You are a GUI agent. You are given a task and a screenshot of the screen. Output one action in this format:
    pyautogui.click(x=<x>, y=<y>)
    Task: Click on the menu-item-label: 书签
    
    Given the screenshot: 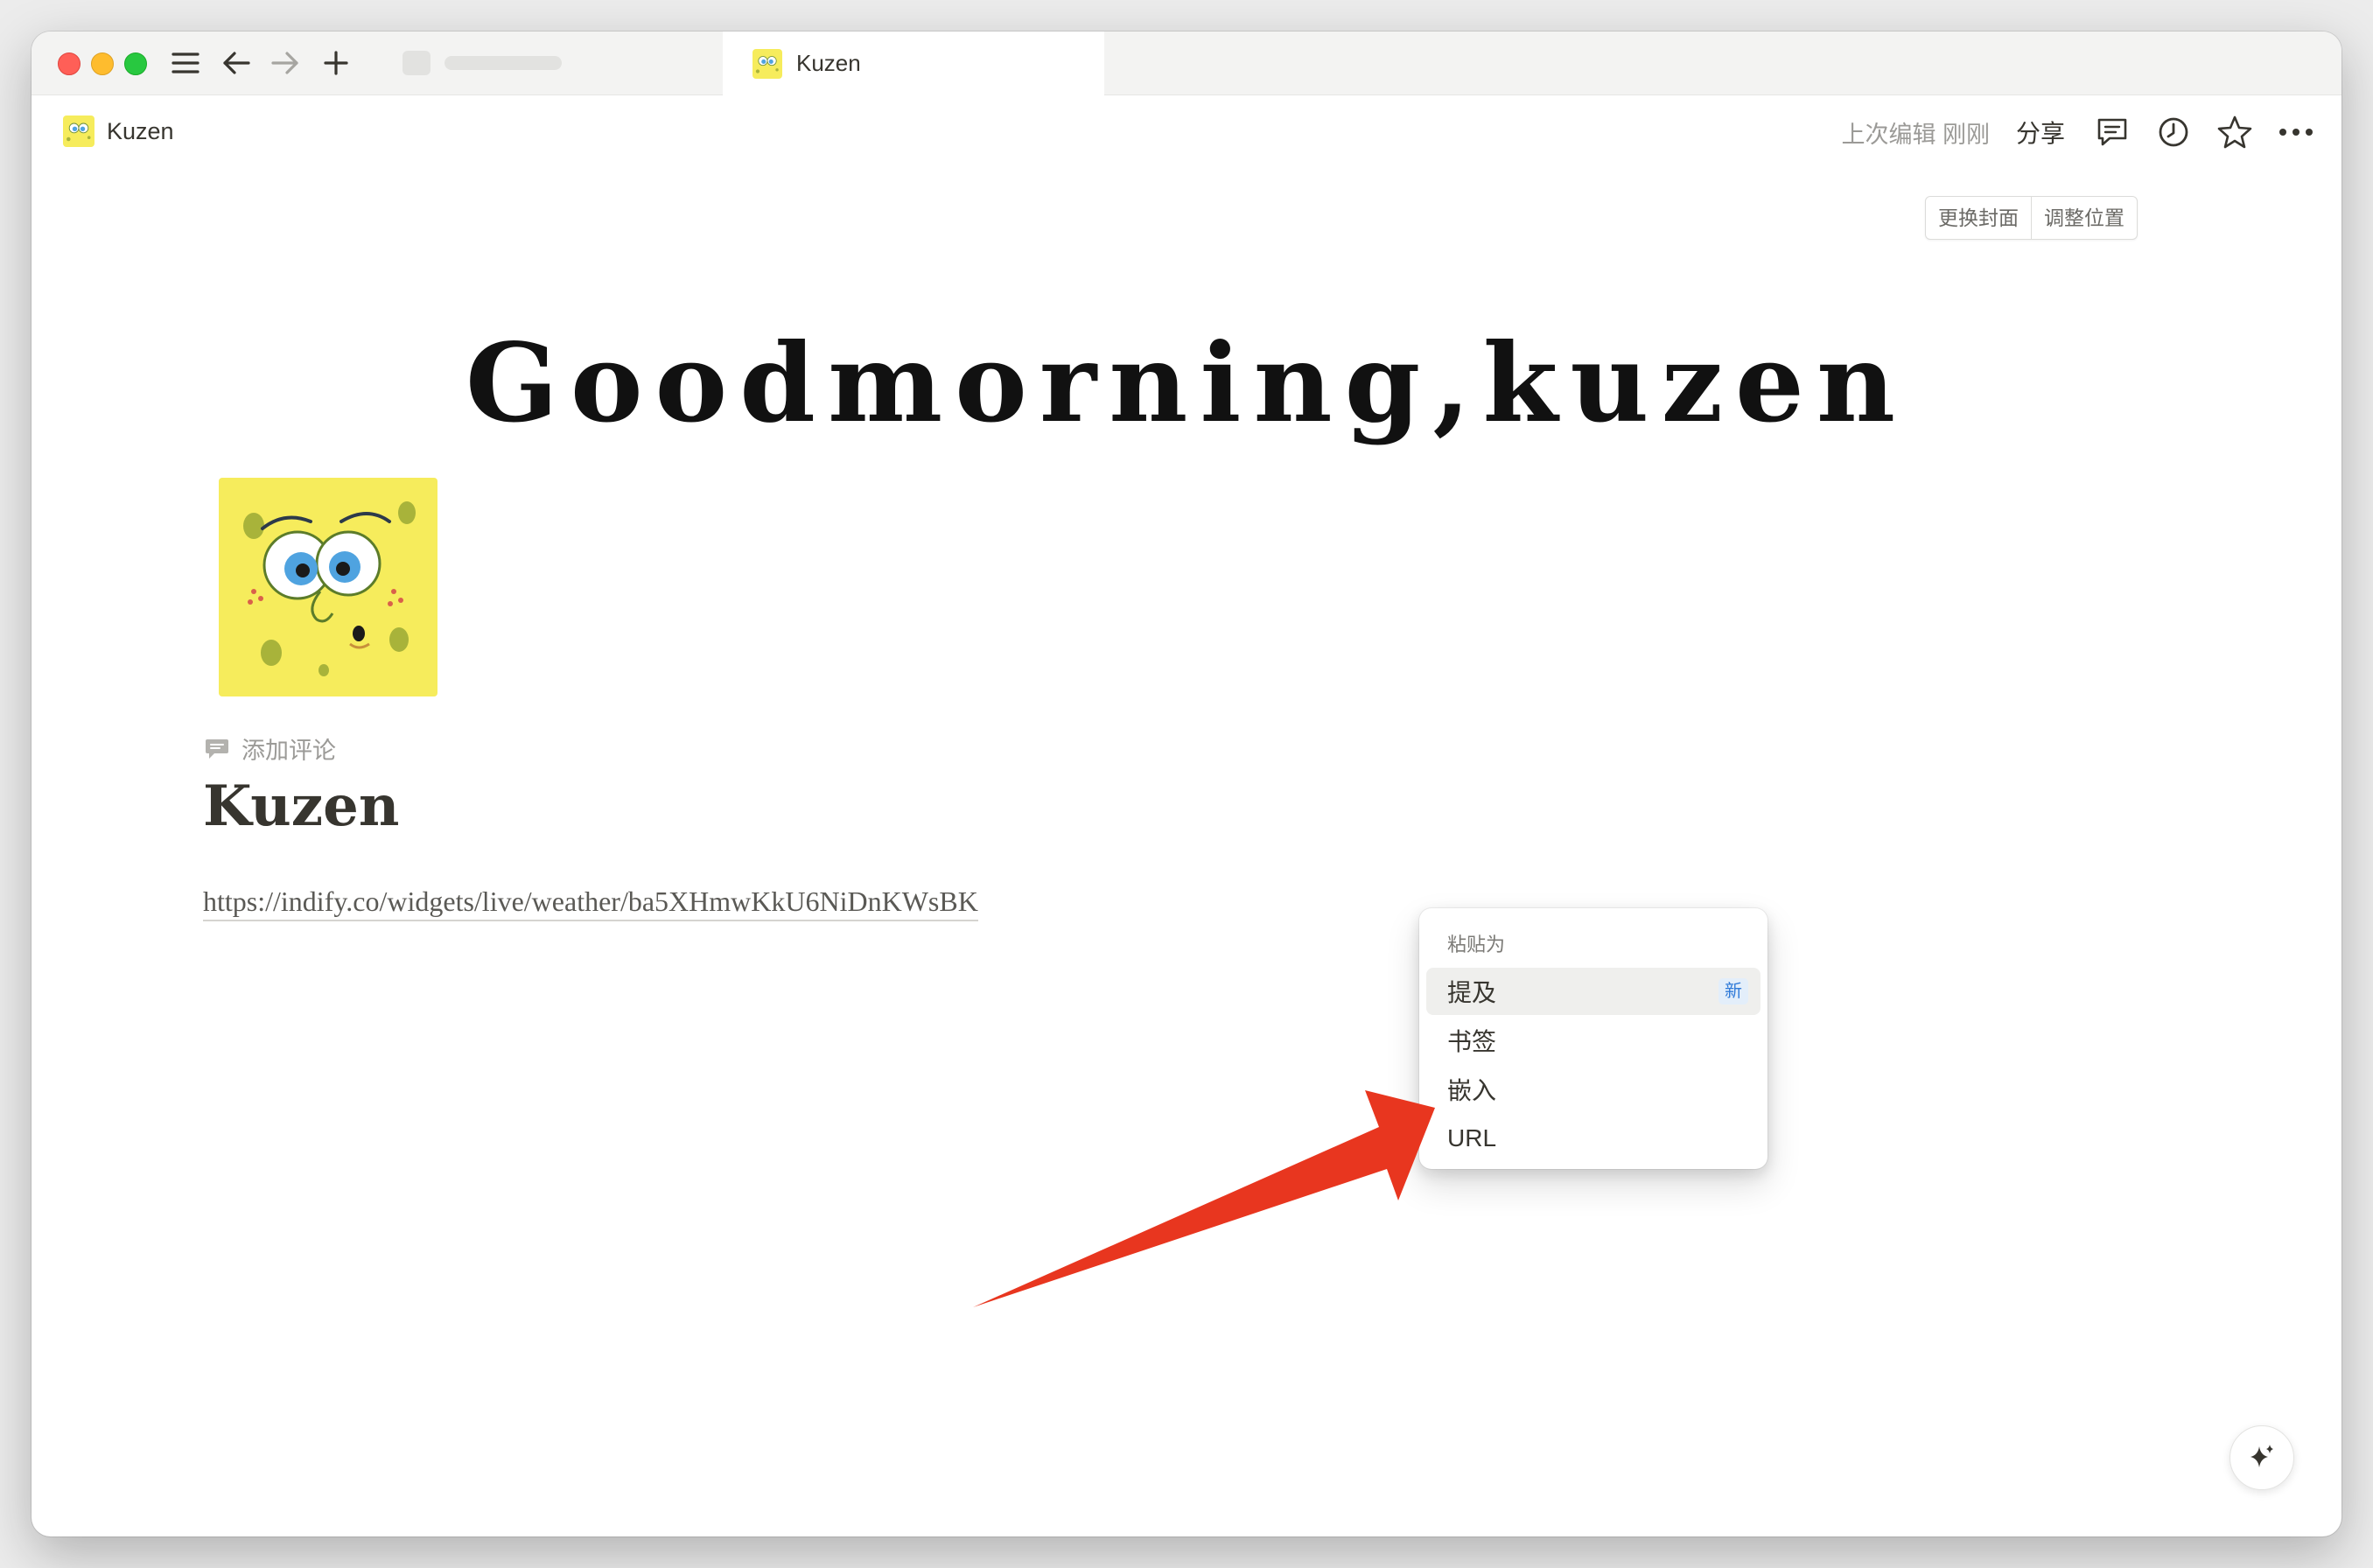 What is the action you would take?
    pyautogui.click(x=1472, y=1041)
    